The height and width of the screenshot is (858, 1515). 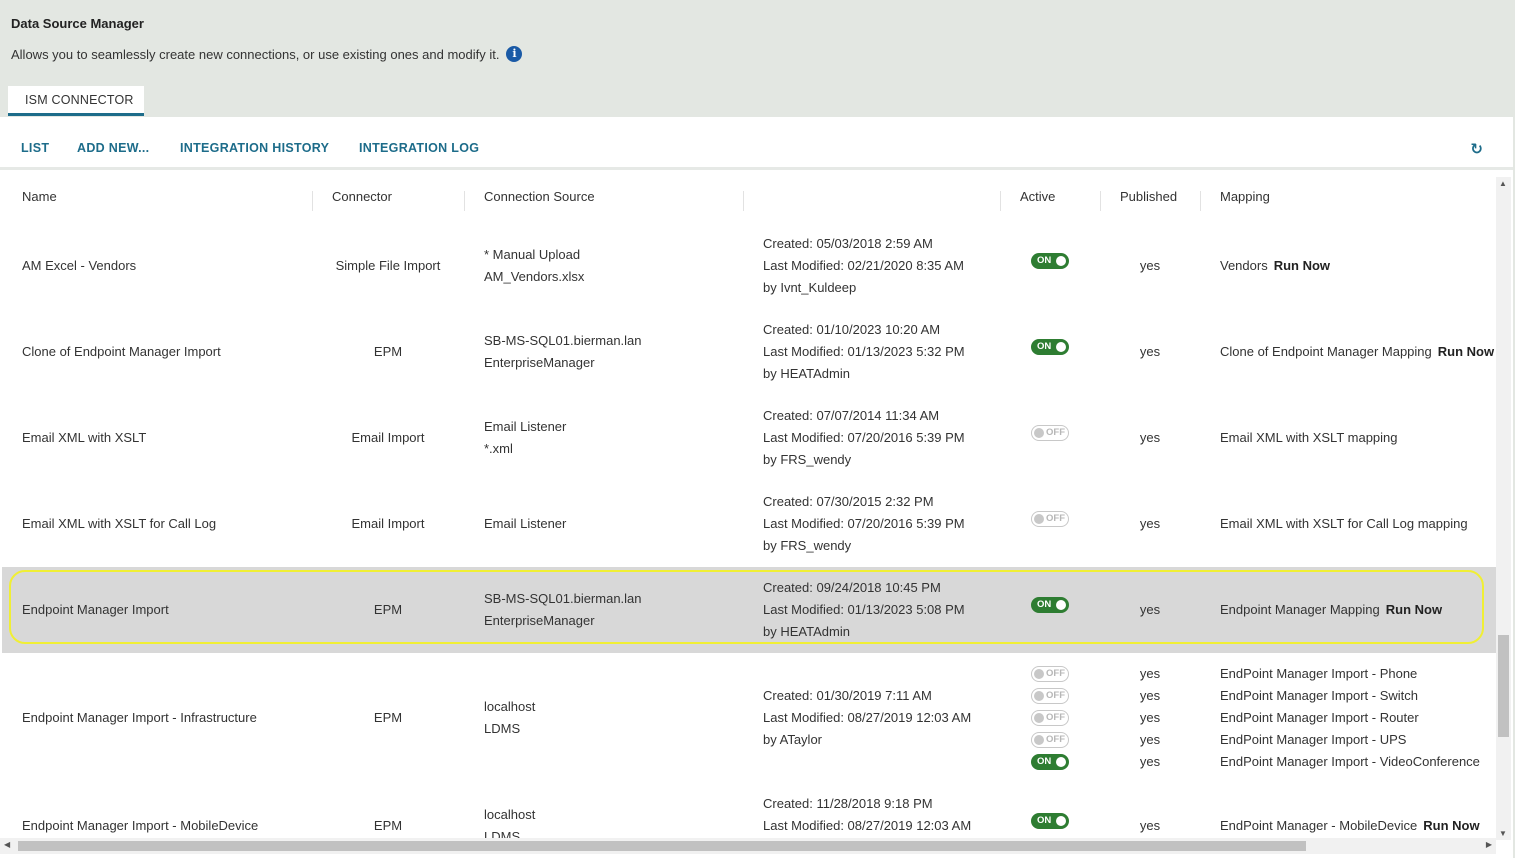 I want to click on vertical-scrollbar: ▲ ▼, so click(x=1503, y=508).